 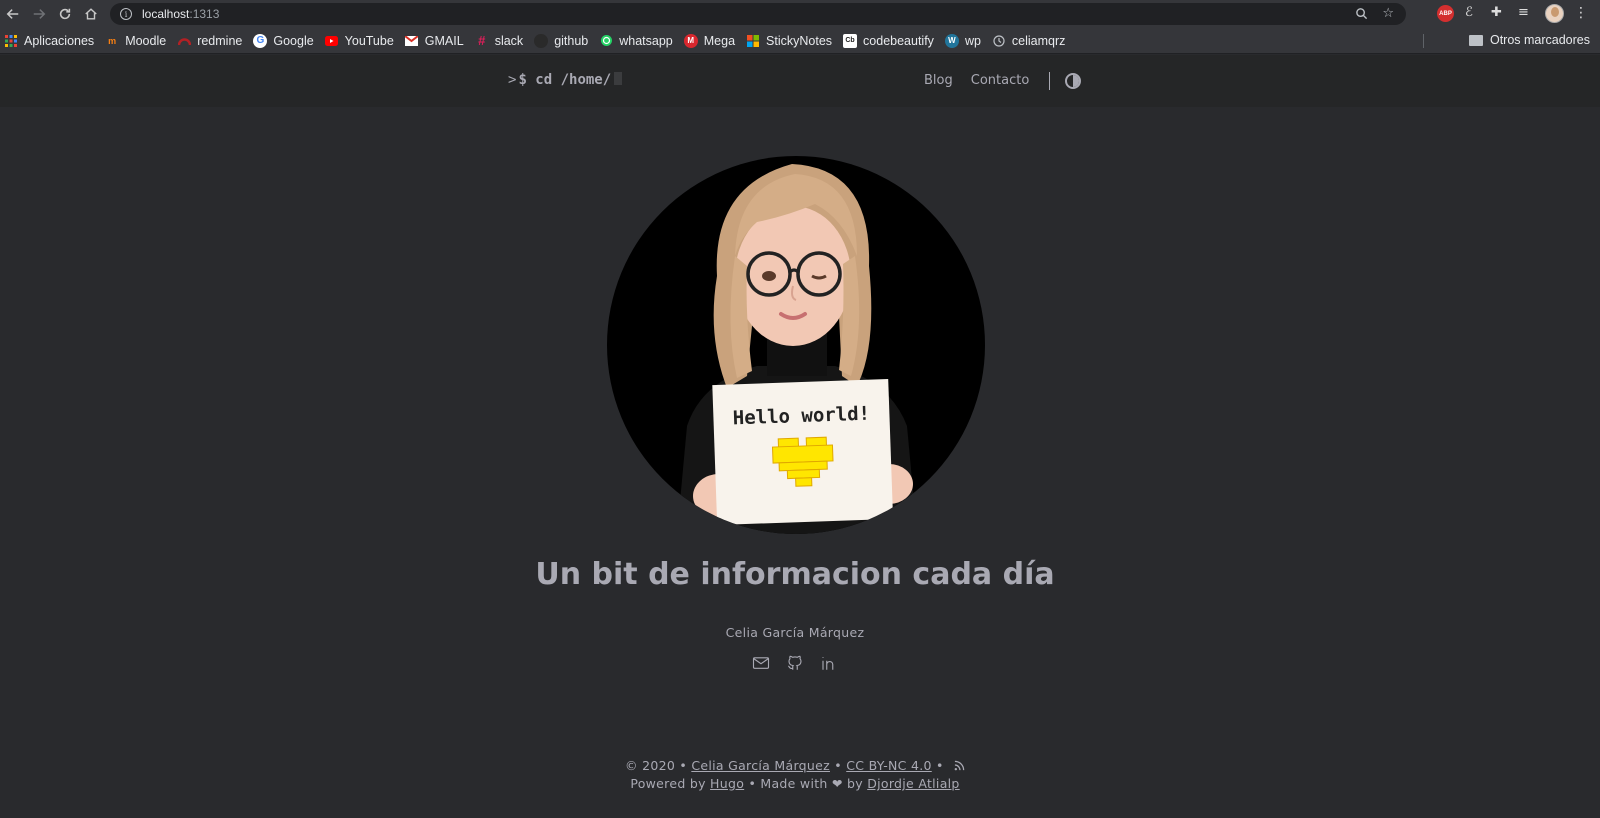 I want to click on arrow-right-icon, so click(x=39, y=14).